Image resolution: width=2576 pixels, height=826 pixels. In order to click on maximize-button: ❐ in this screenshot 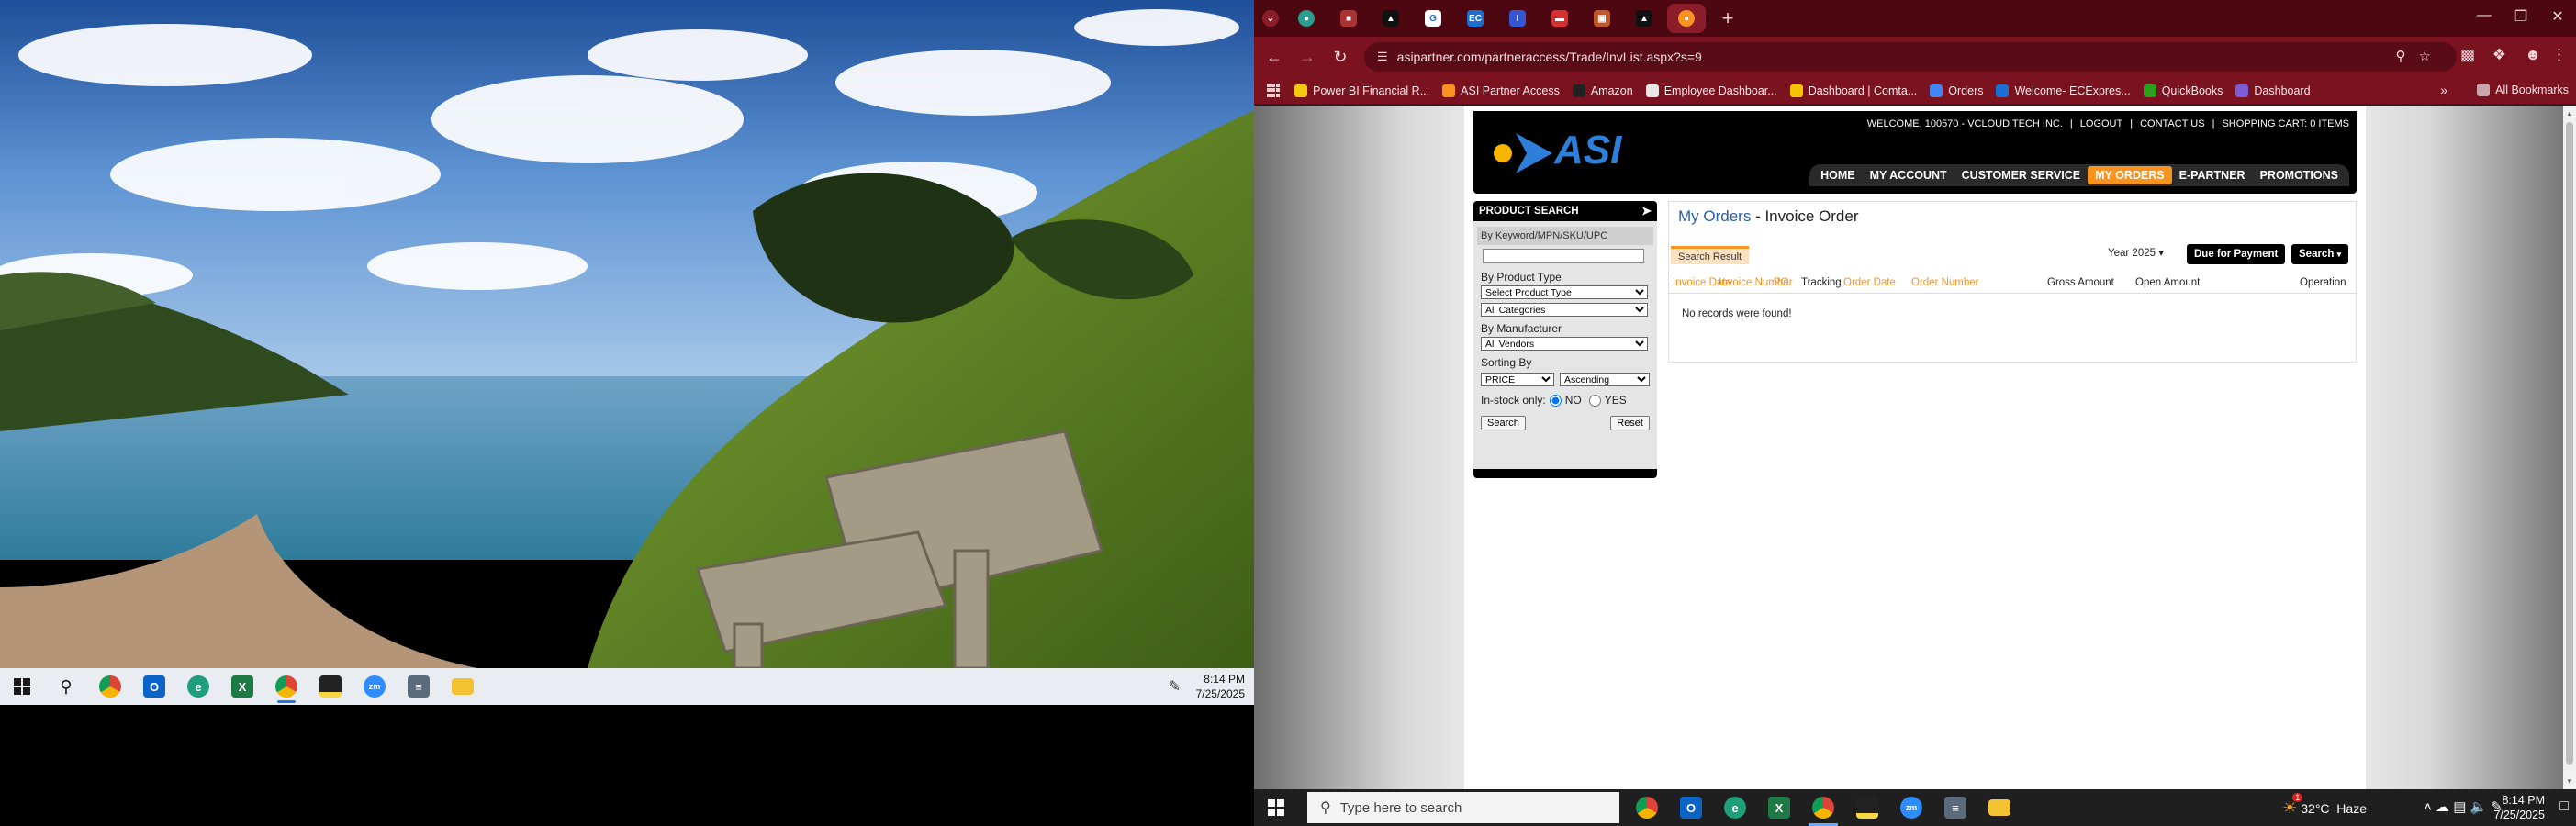, I will do `click(2521, 16)`.